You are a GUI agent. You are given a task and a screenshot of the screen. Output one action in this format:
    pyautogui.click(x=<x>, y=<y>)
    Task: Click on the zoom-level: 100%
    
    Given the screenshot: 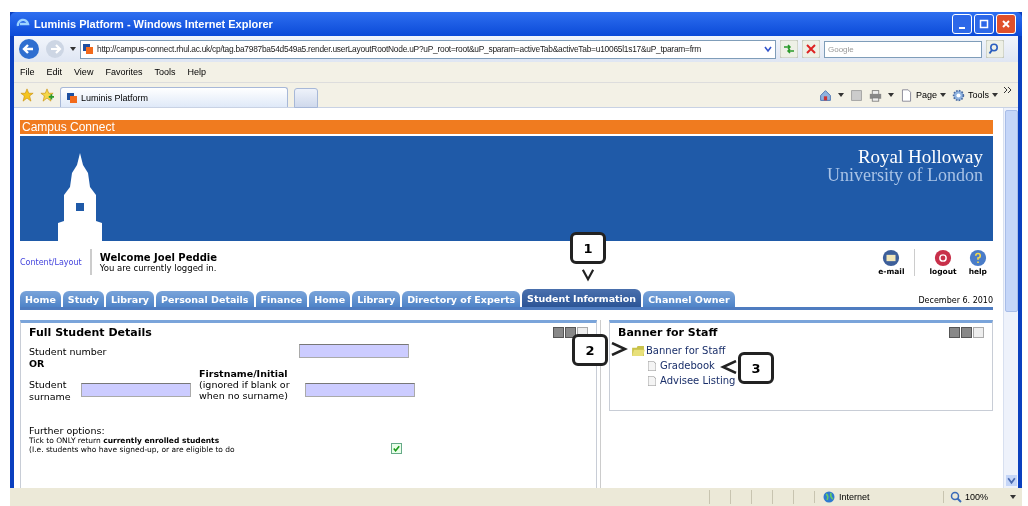 What is the action you would take?
    pyautogui.click(x=976, y=497)
    